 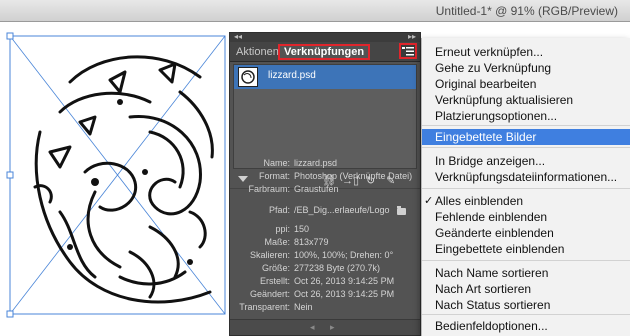 I want to click on menu-item-label: Nach Status sortieren, so click(x=493, y=305).